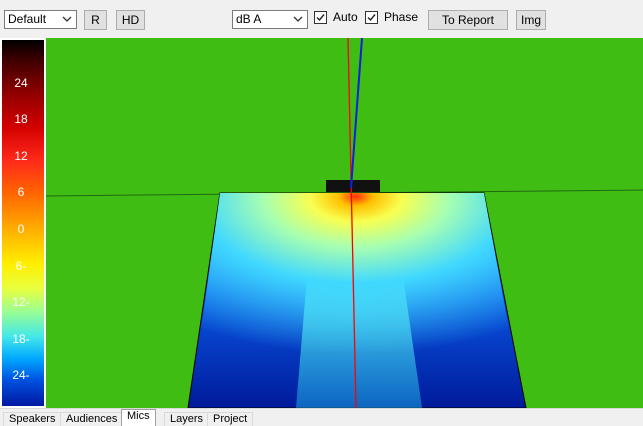 This screenshot has width=643, height=426. Describe the element at coordinates (21, 339) in the screenshot. I see `scale-tick-label: 18-` at that location.